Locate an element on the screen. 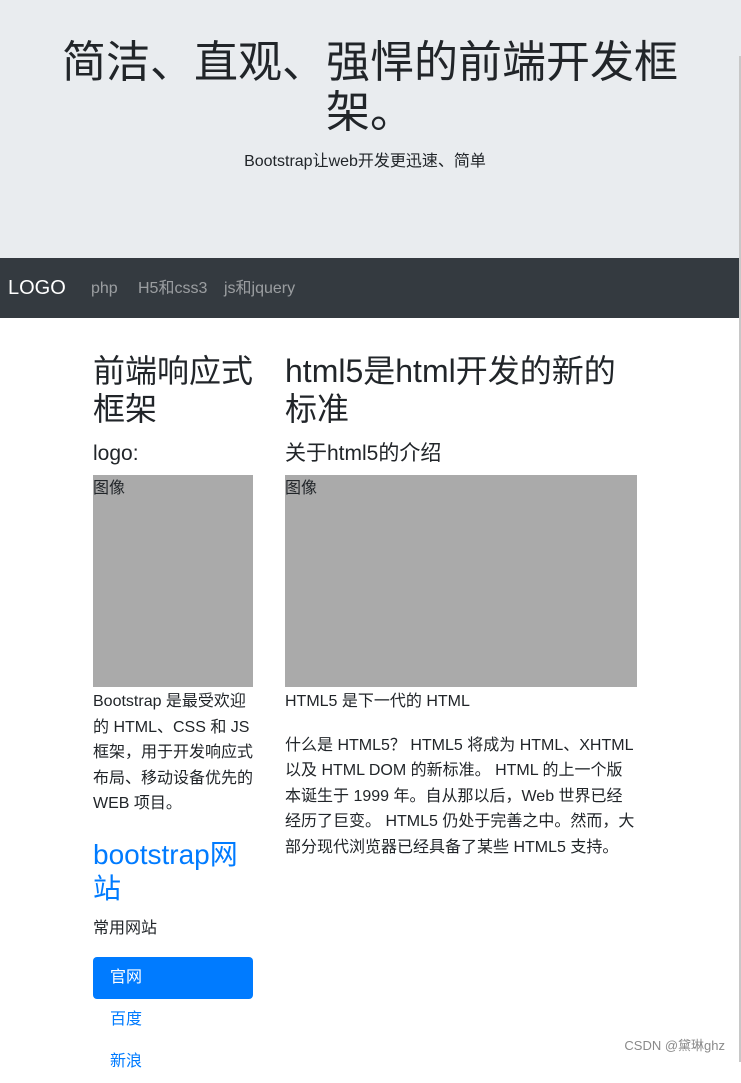 The image size is (741, 1083). nav-link-h5-css3: H5和css3 is located at coordinates (172, 289).